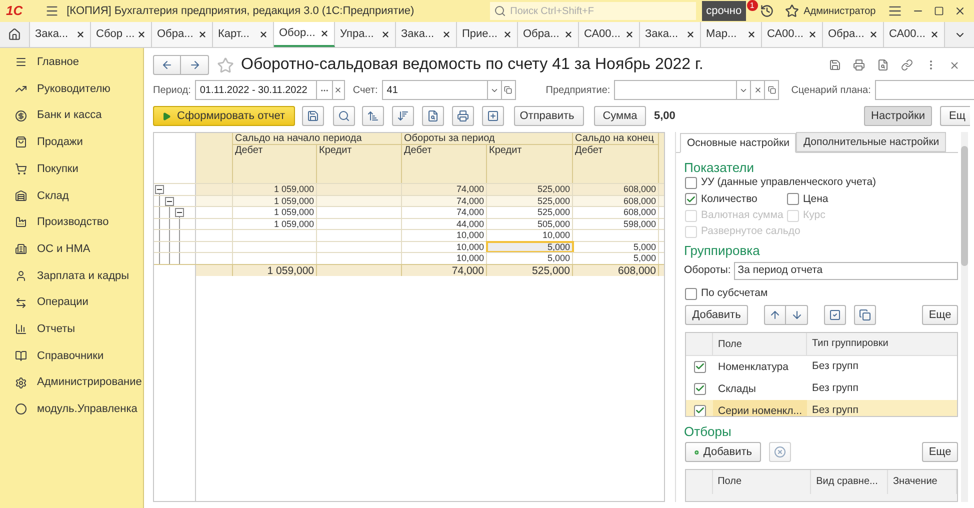 This screenshot has height=508, width=974. Describe the element at coordinates (21, 249) in the screenshot. I see `building-icon` at that location.